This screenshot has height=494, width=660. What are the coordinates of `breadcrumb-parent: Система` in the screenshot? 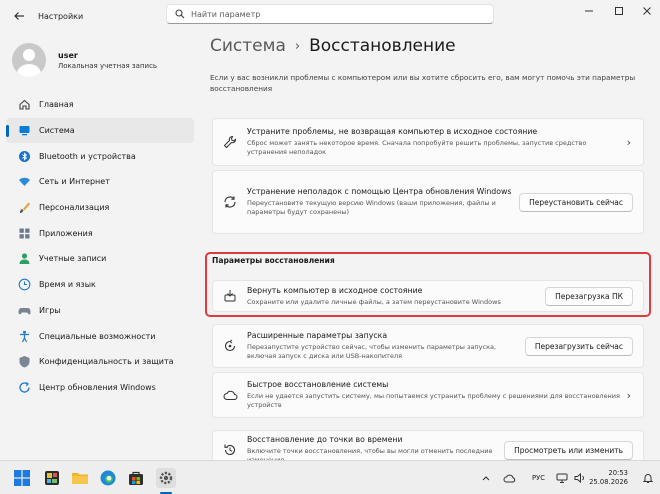 It's located at (248, 46).